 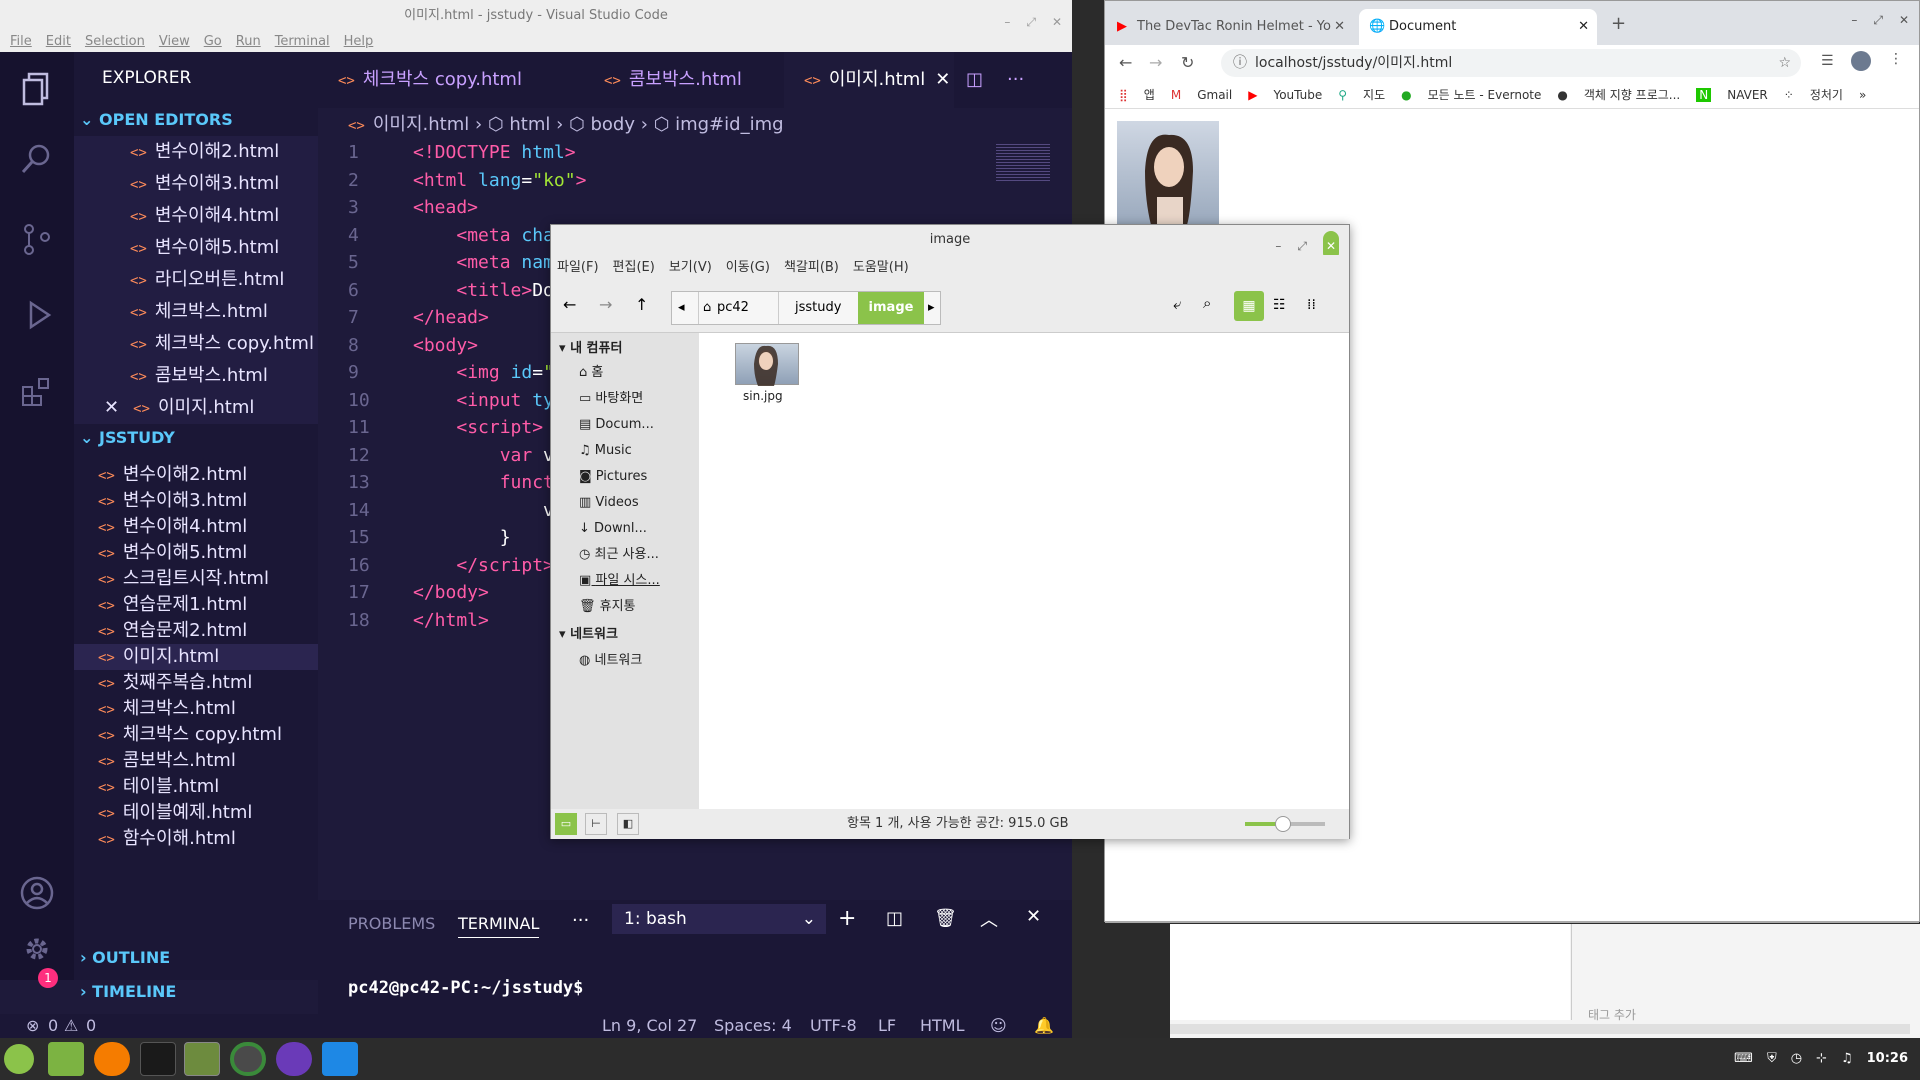 What do you see at coordinates (196, 761) in the screenshot?
I see `project-file-item: <> 콤보박스.html` at bounding box center [196, 761].